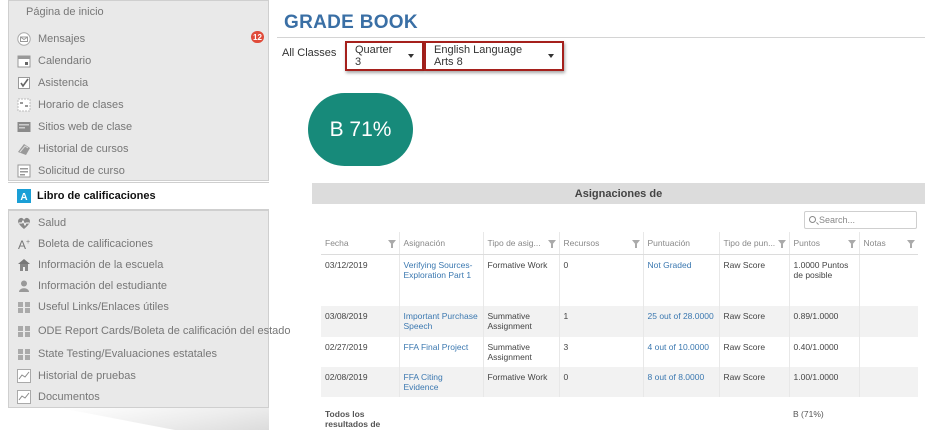 The height and width of the screenshot is (434, 925). I want to click on score-link: 4 out of 10.0000, so click(680, 352).